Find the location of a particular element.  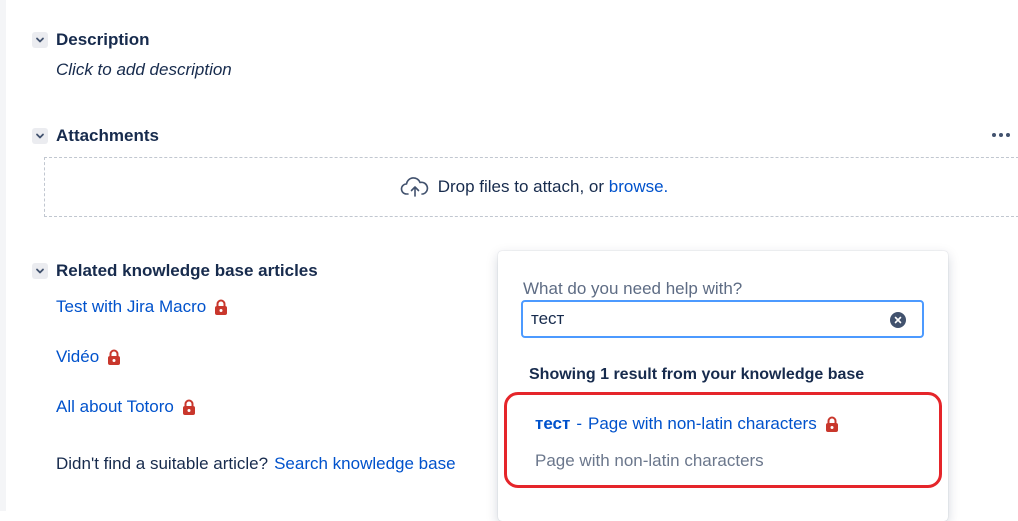

related-kb-title: Related knowledge base articles is located at coordinates (187, 270).